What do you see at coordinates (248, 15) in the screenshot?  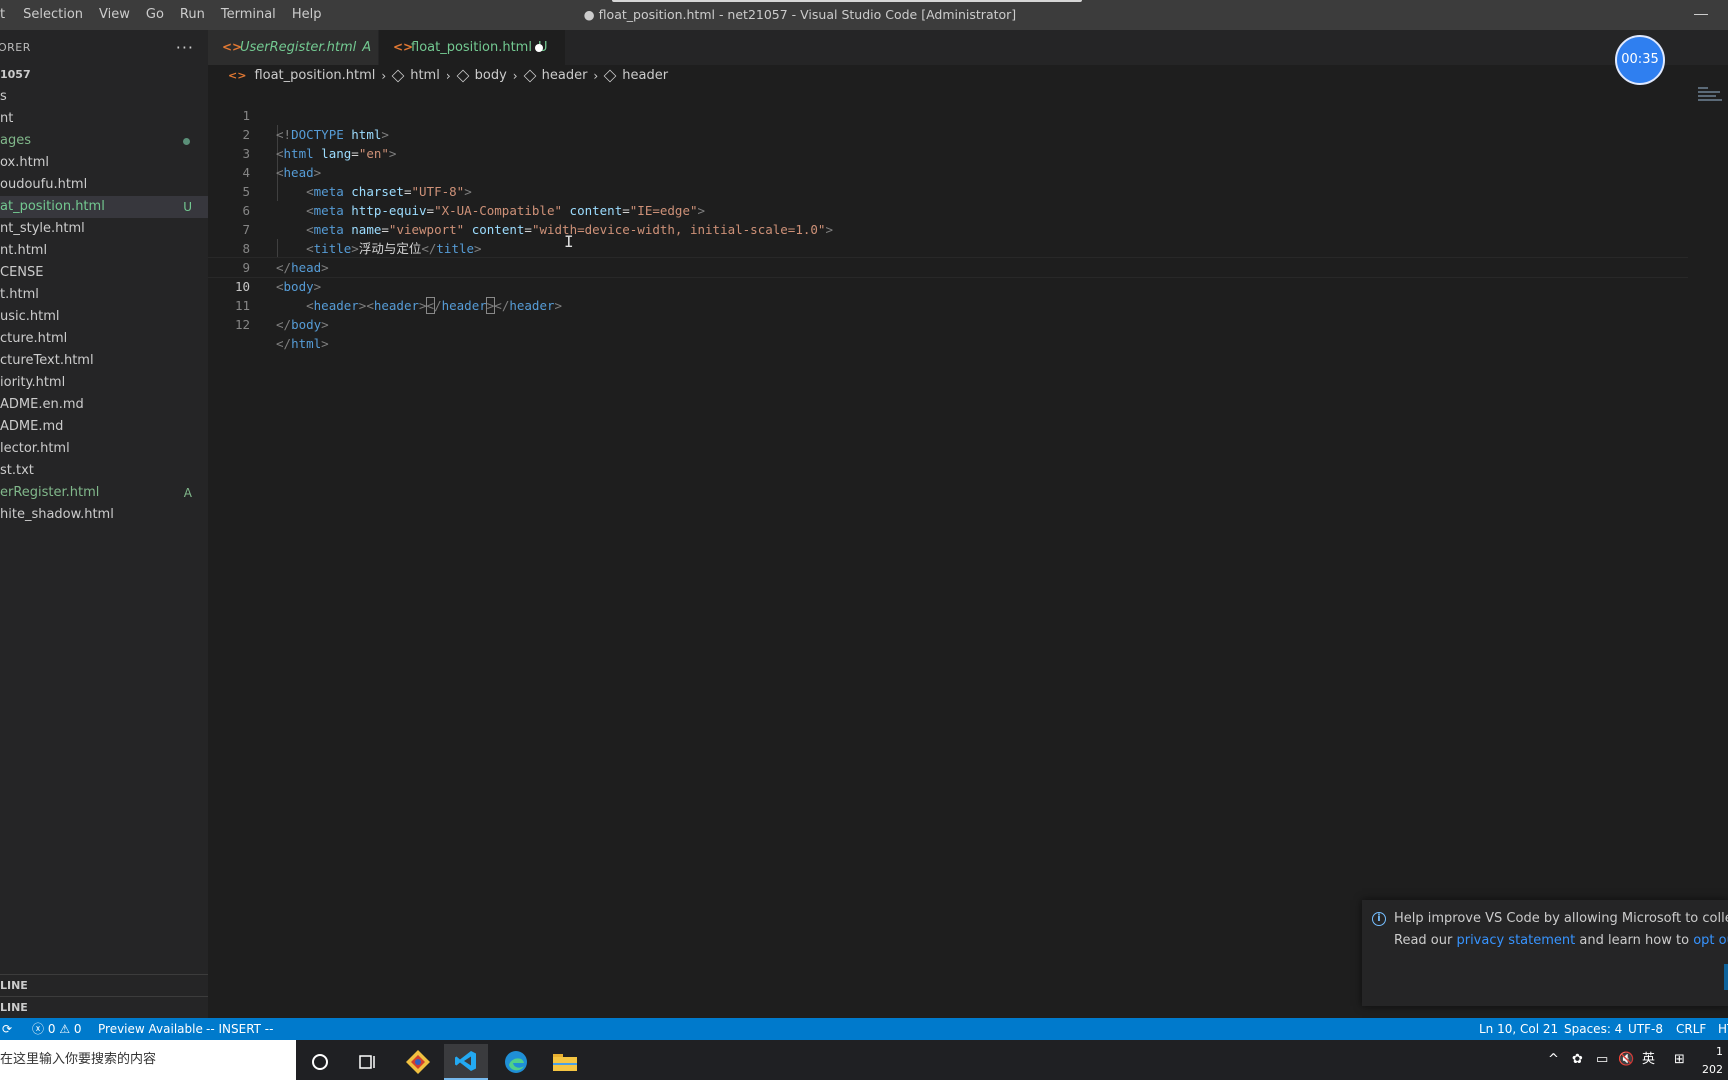 I see `menu-terminal: Terminal` at bounding box center [248, 15].